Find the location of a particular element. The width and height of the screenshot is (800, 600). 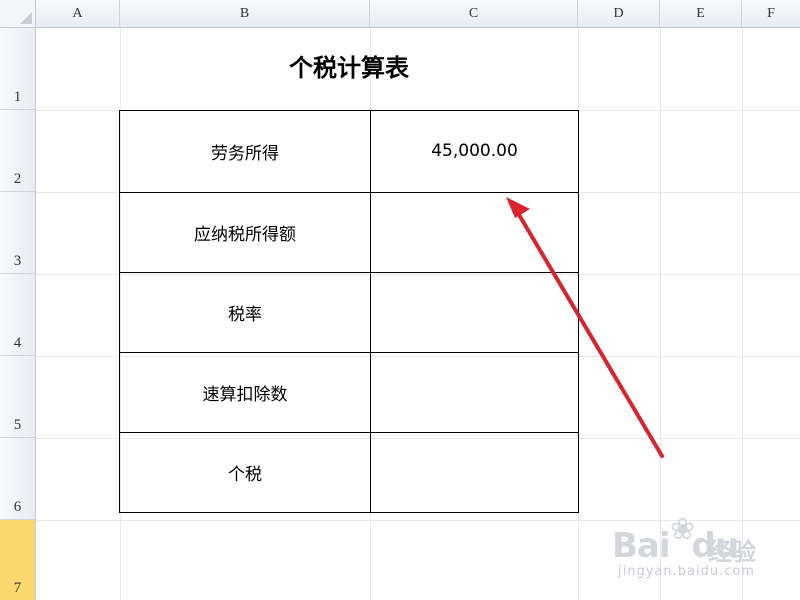

watermark-cn-text: 经验 is located at coordinates (732, 552).